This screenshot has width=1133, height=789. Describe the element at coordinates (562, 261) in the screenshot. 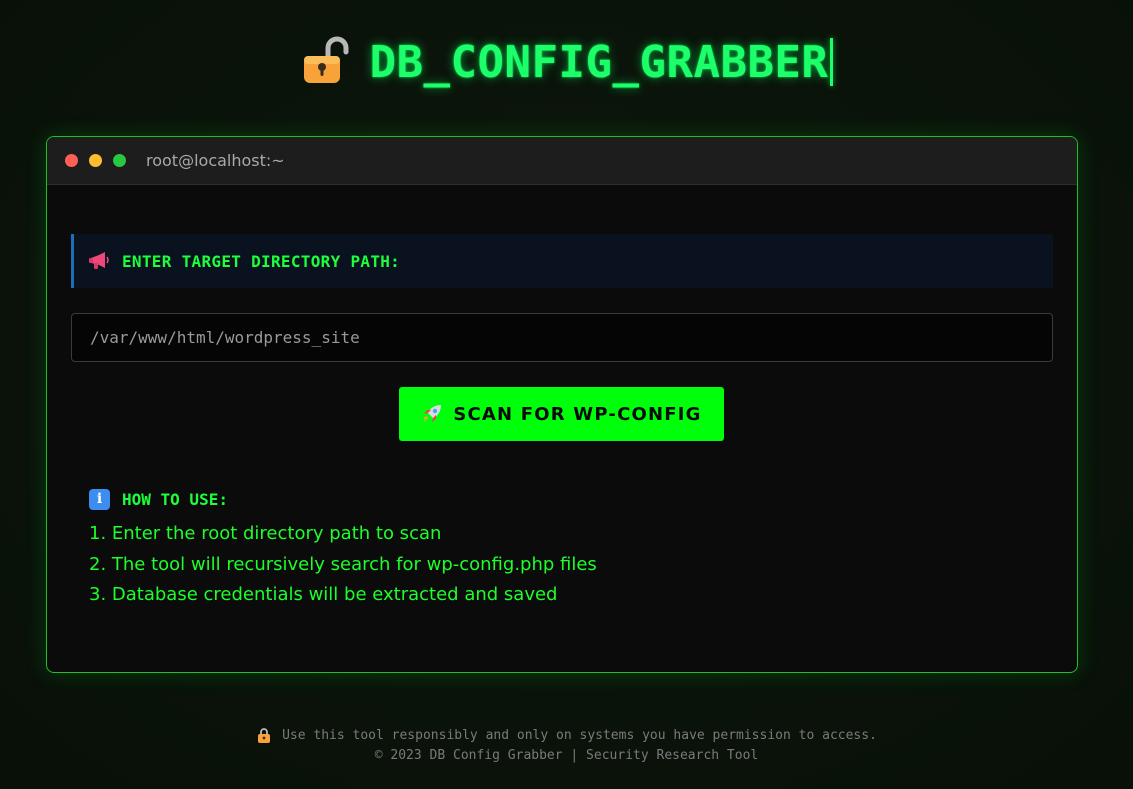

I see `directory-prompt: ENTER TARGET DIRECTORY PATH:` at that location.